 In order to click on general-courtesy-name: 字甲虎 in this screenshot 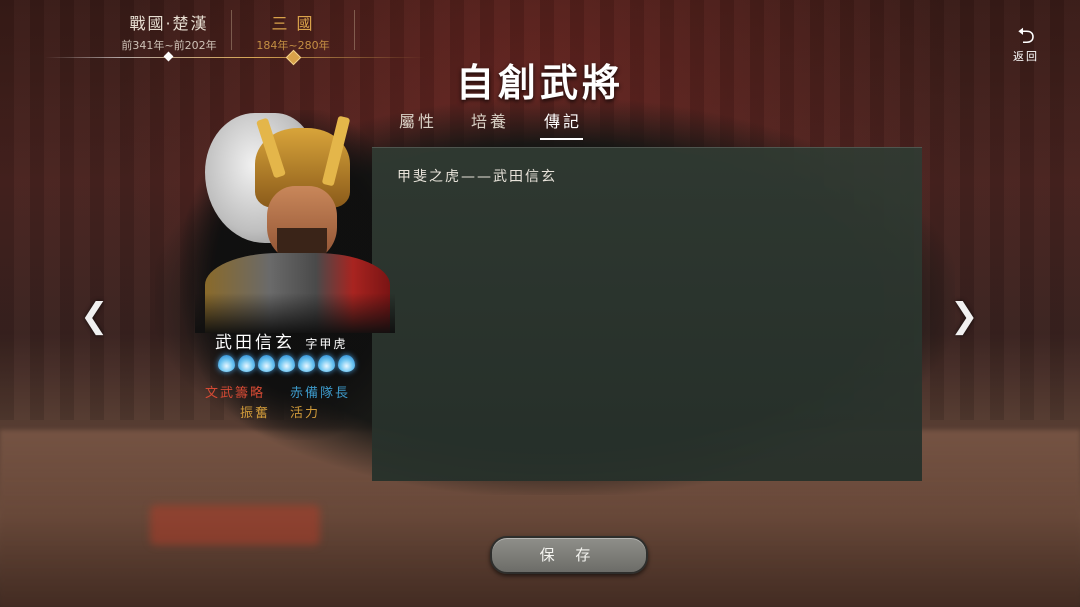, I will do `click(326, 344)`.